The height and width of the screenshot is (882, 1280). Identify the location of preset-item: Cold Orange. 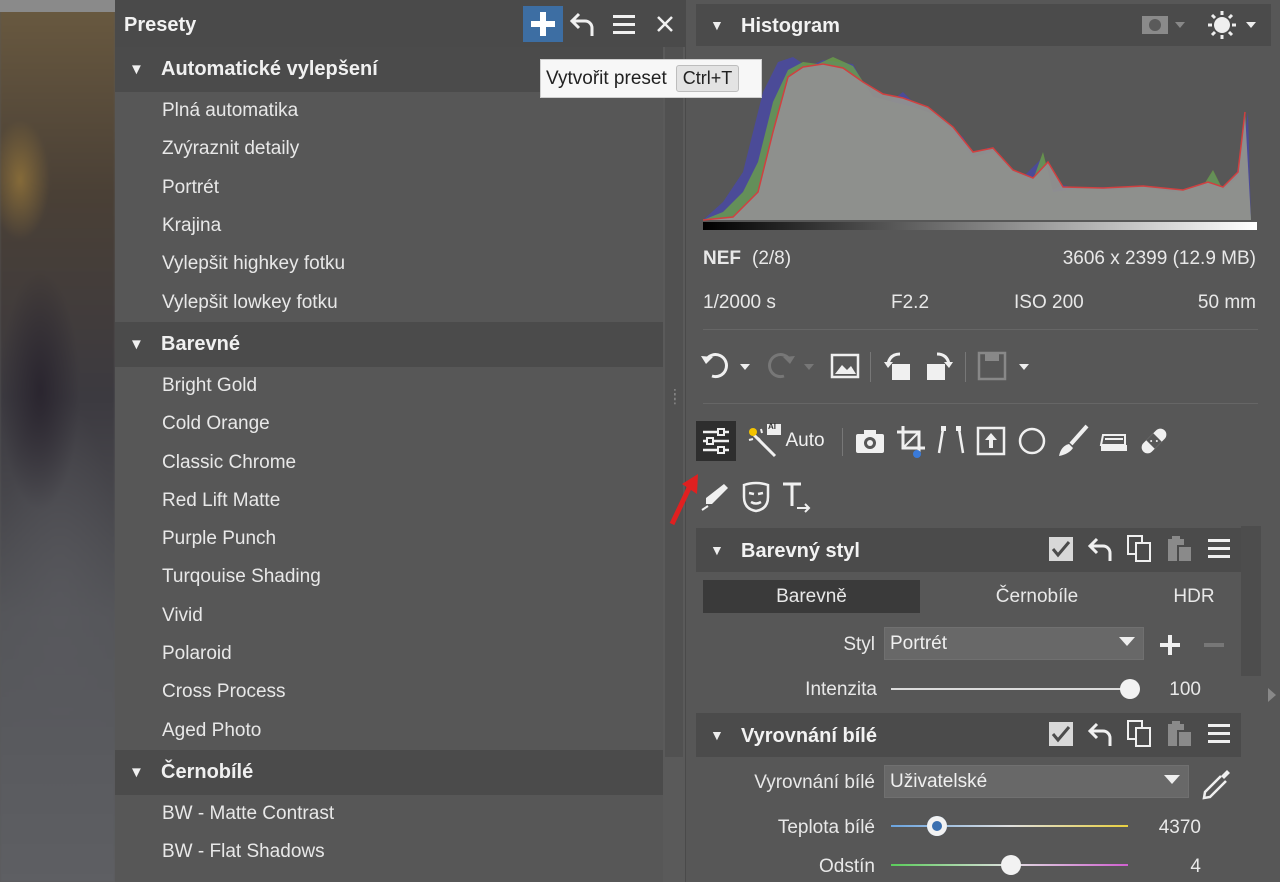
(389, 424).